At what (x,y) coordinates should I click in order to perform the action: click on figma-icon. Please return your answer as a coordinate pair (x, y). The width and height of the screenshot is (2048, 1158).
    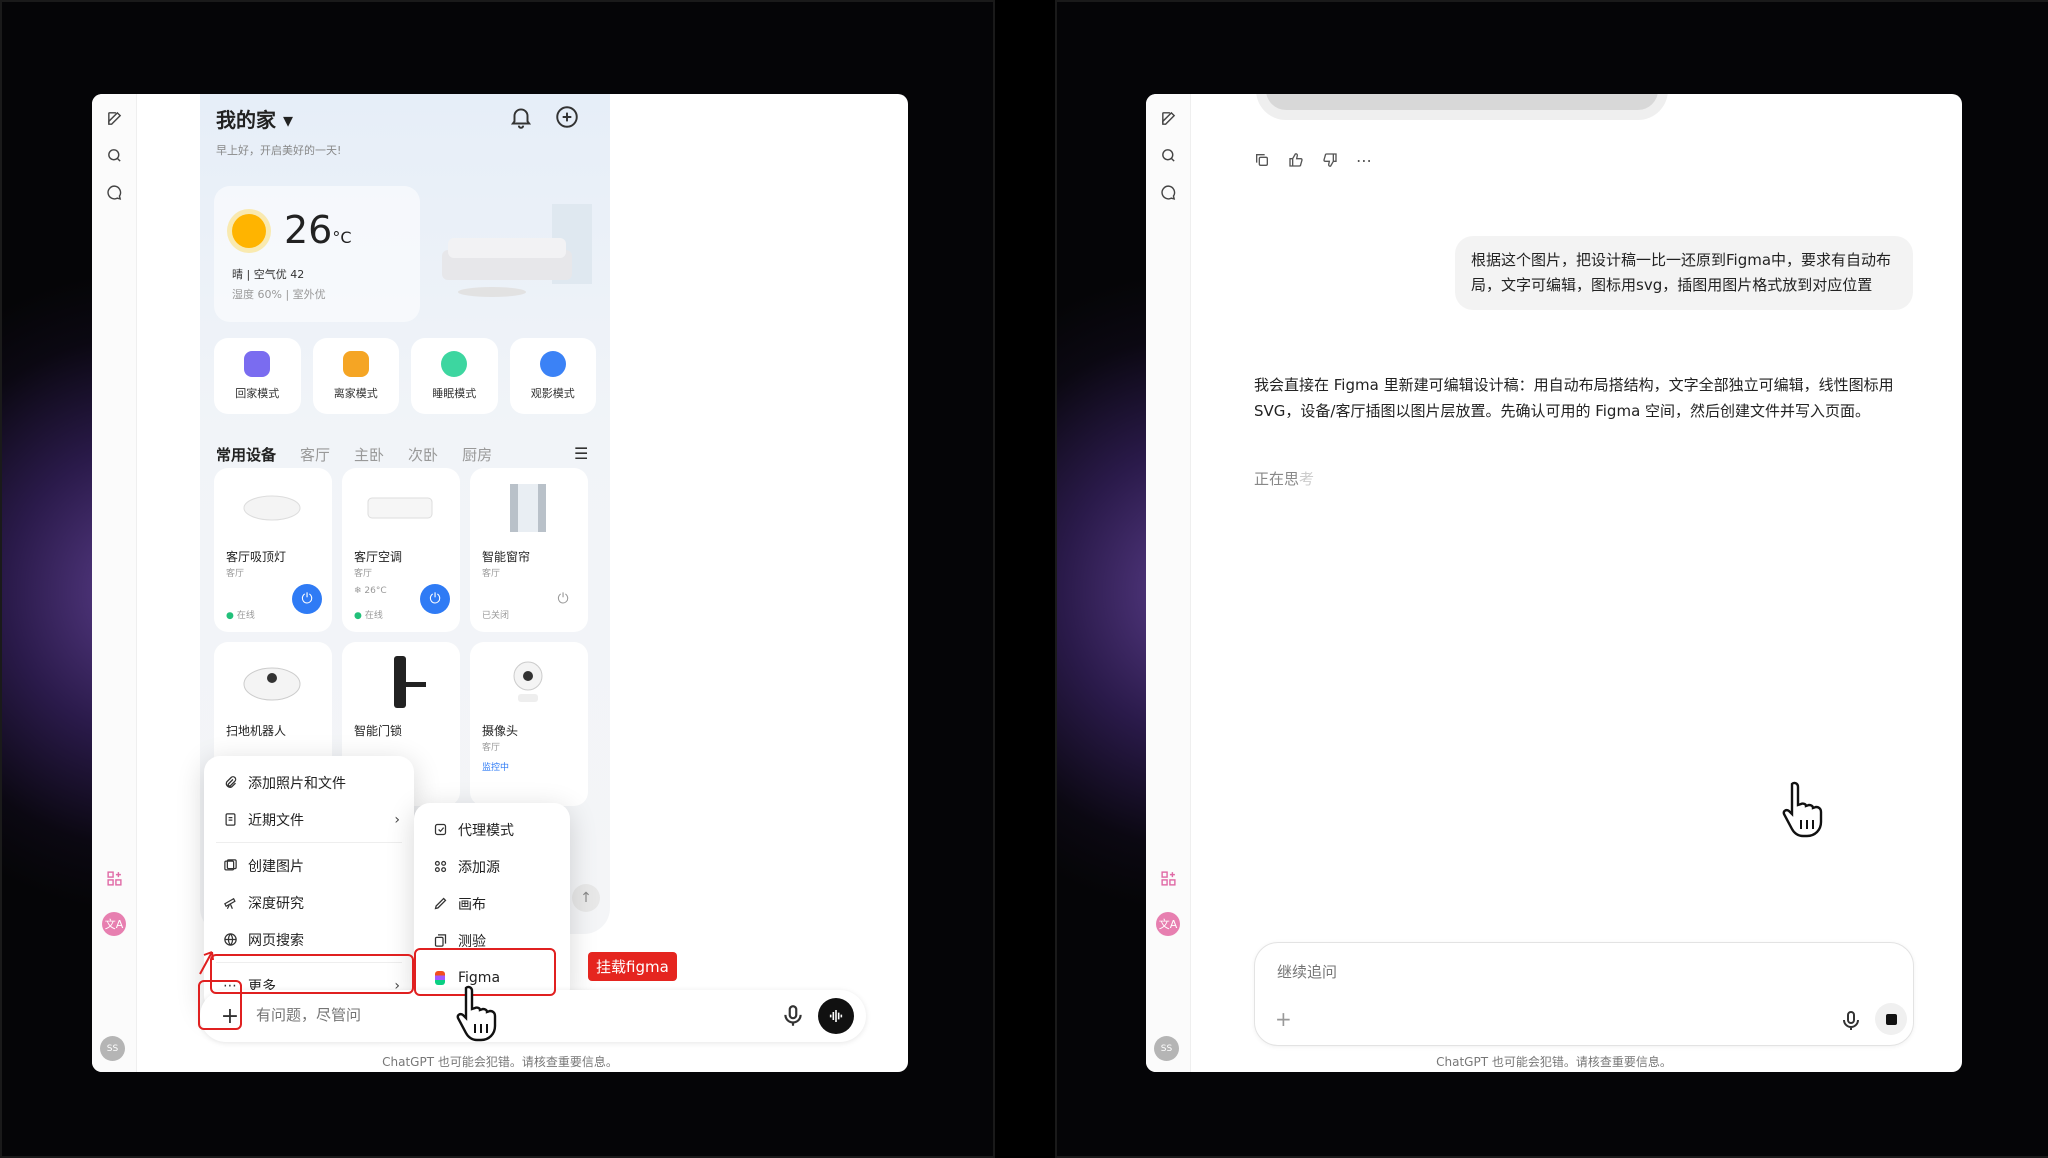
    Looking at the image, I should click on (440, 978).